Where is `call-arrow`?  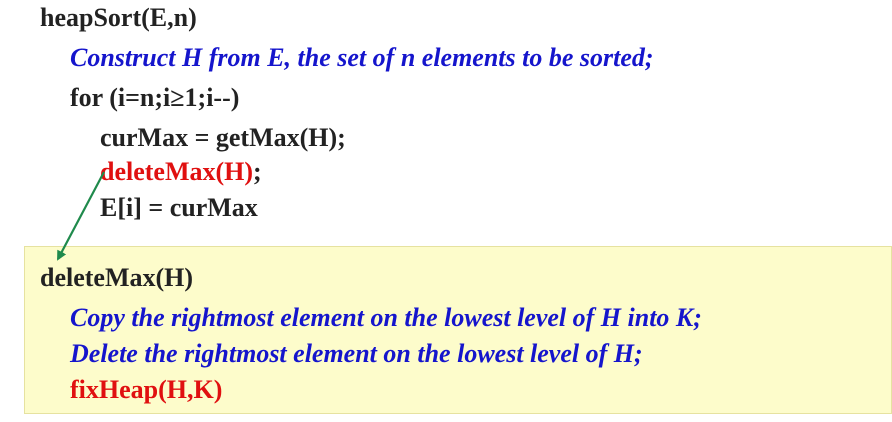 call-arrow is located at coordinates (81, 216).